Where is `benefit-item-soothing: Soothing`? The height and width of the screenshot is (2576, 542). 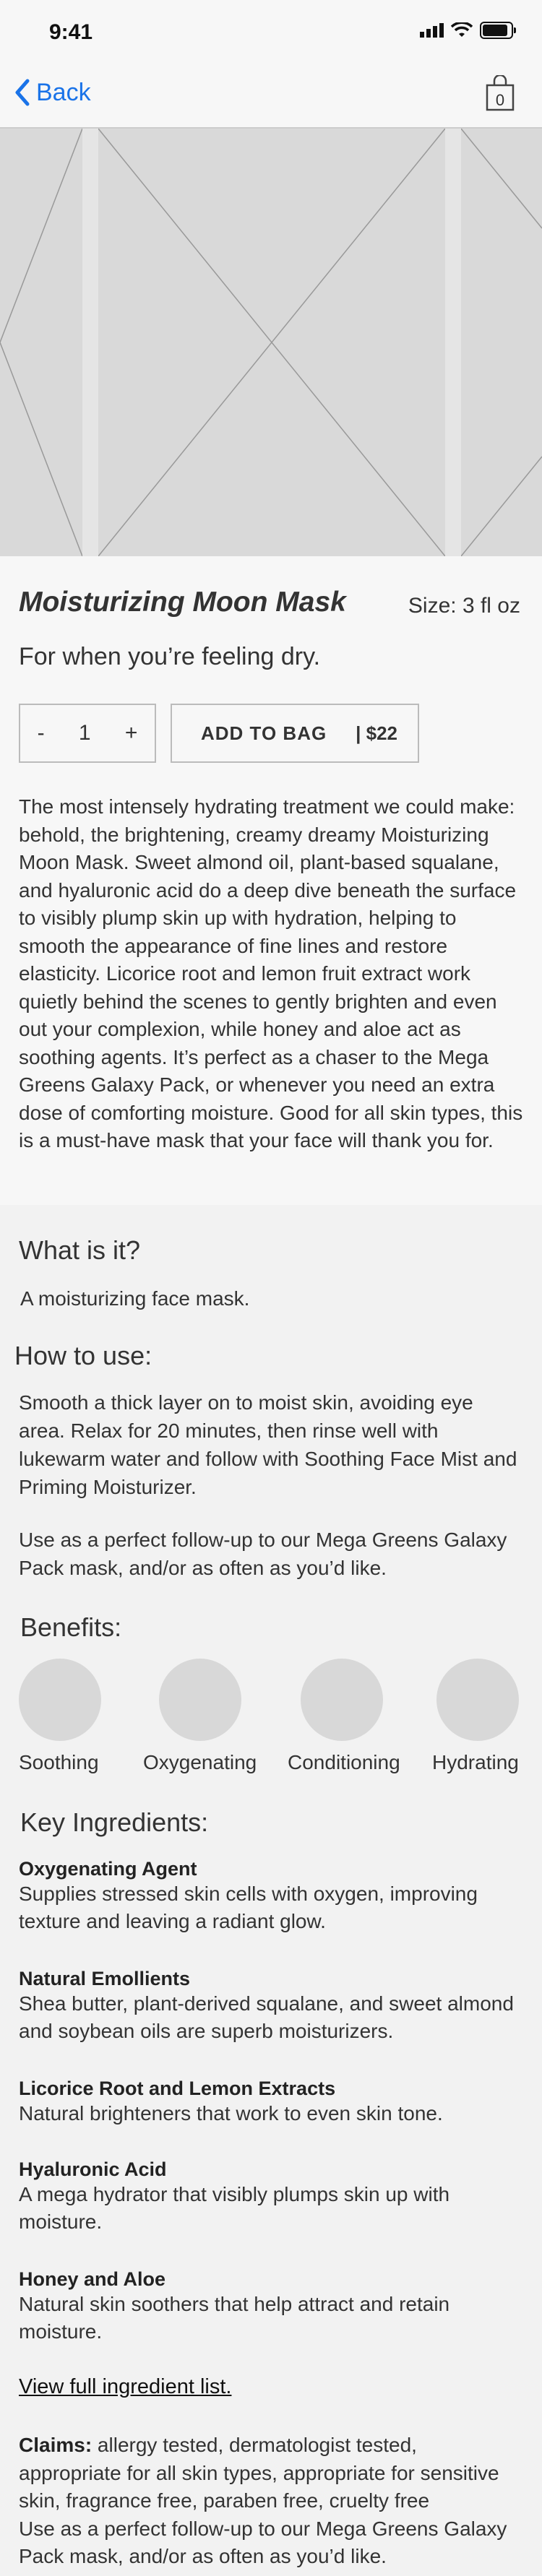 benefit-item-soothing: Soothing is located at coordinates (80, 1716).